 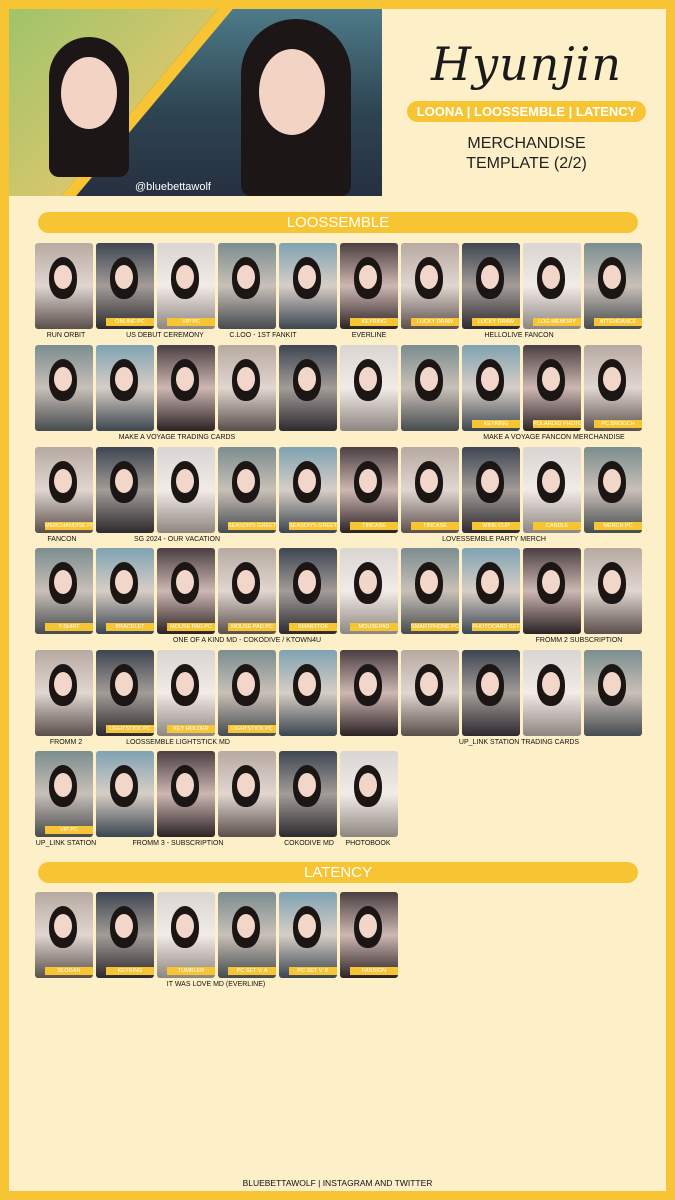 What do you see at coordinates (125, 286) in the screenshot?
I see `photocard: ONLINE PC` at bounding box center [125, 286].